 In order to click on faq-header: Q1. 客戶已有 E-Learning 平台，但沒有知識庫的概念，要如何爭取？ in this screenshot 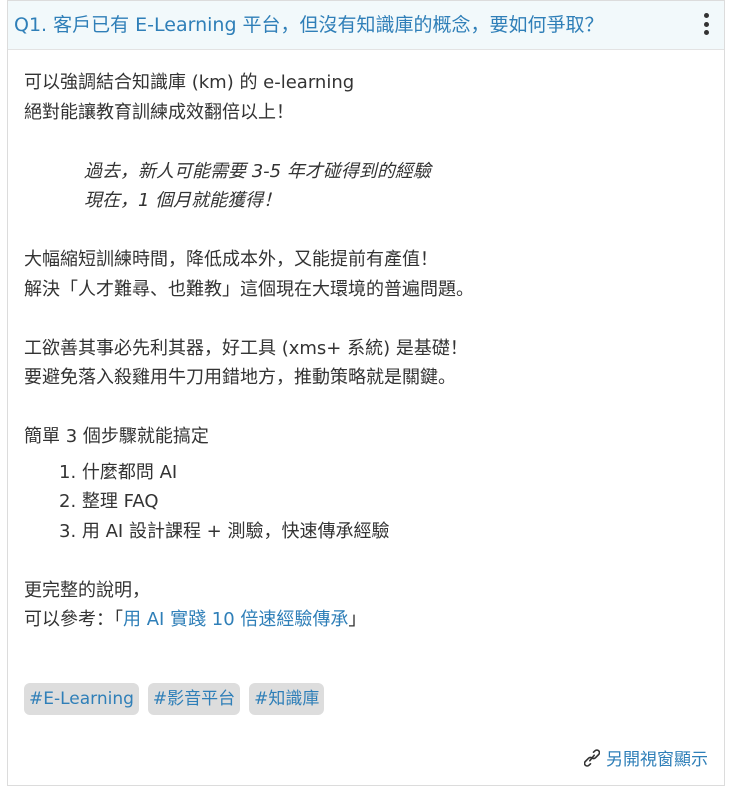, I will do `click(366, 25)`.